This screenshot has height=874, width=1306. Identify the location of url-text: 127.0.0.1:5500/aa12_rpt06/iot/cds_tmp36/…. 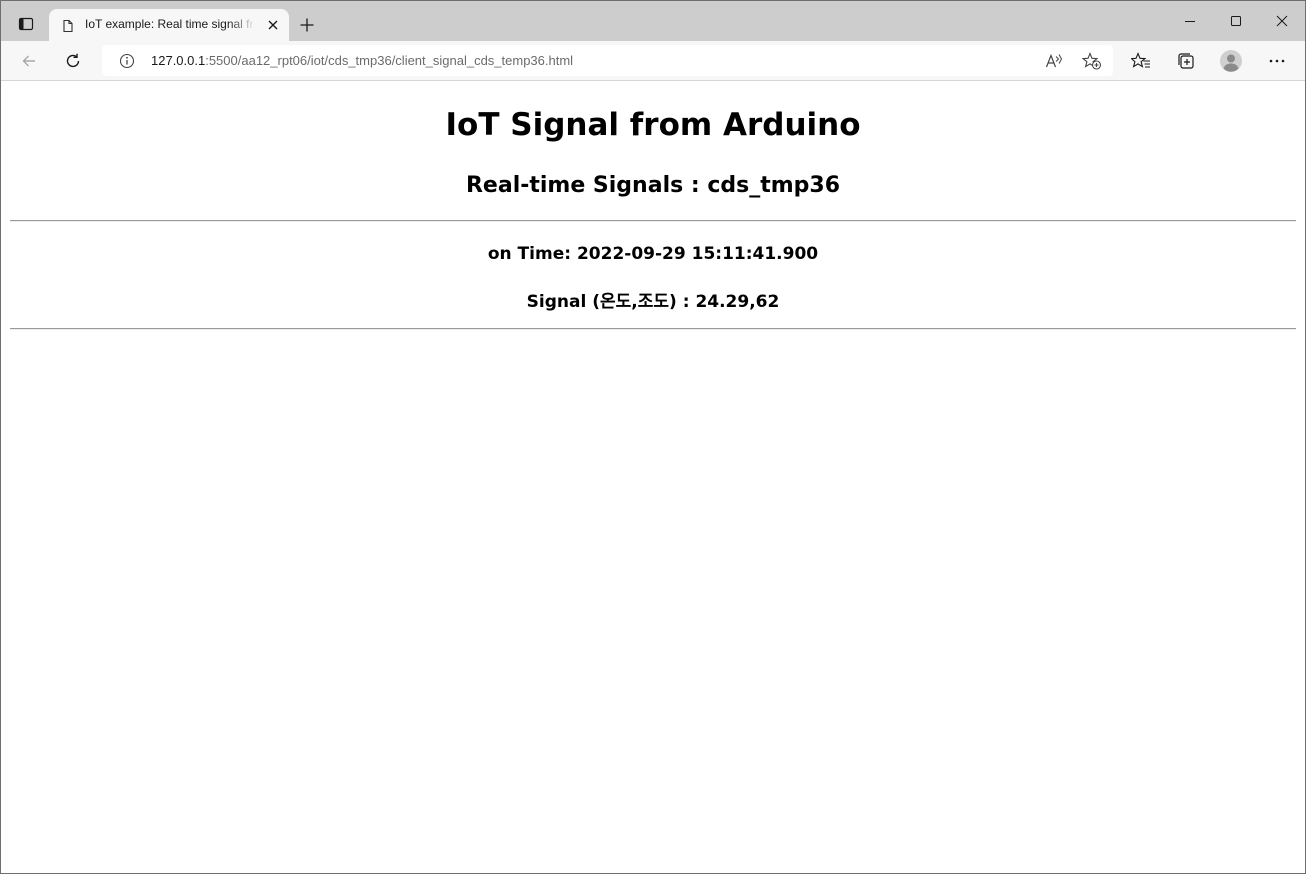
(362, 60).